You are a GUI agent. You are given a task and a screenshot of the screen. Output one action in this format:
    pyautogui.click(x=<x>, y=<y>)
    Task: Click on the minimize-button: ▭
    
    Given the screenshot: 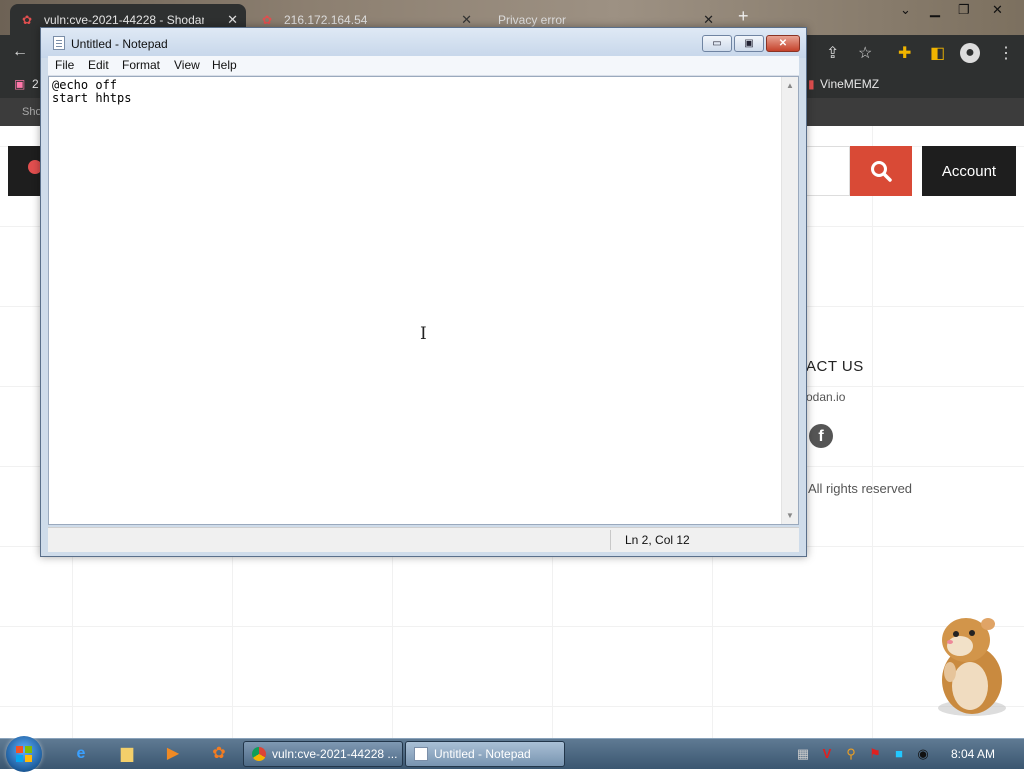 What is the action you would take?
    pyautogui.click(x=717, y=43)
    